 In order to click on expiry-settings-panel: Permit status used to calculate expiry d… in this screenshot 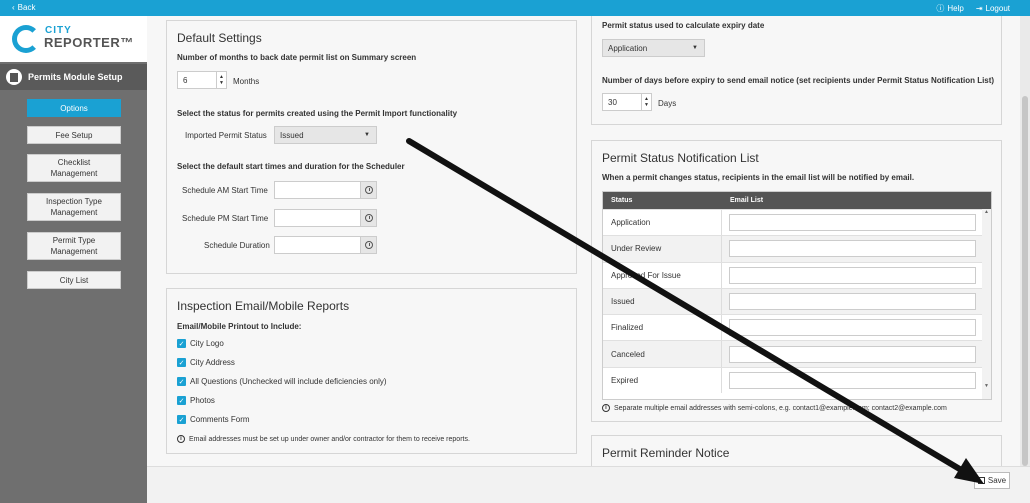, I will do `click(796, 70)`.